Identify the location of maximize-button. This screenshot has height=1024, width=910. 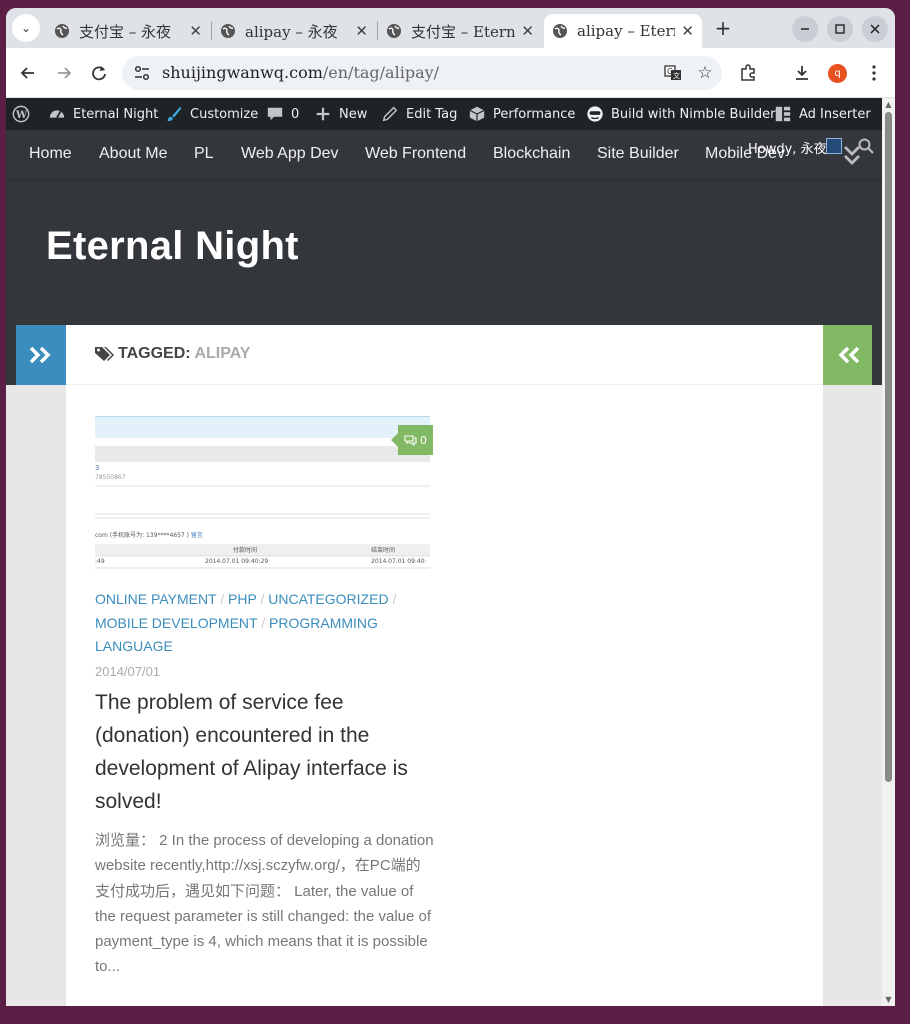
(840, 29).